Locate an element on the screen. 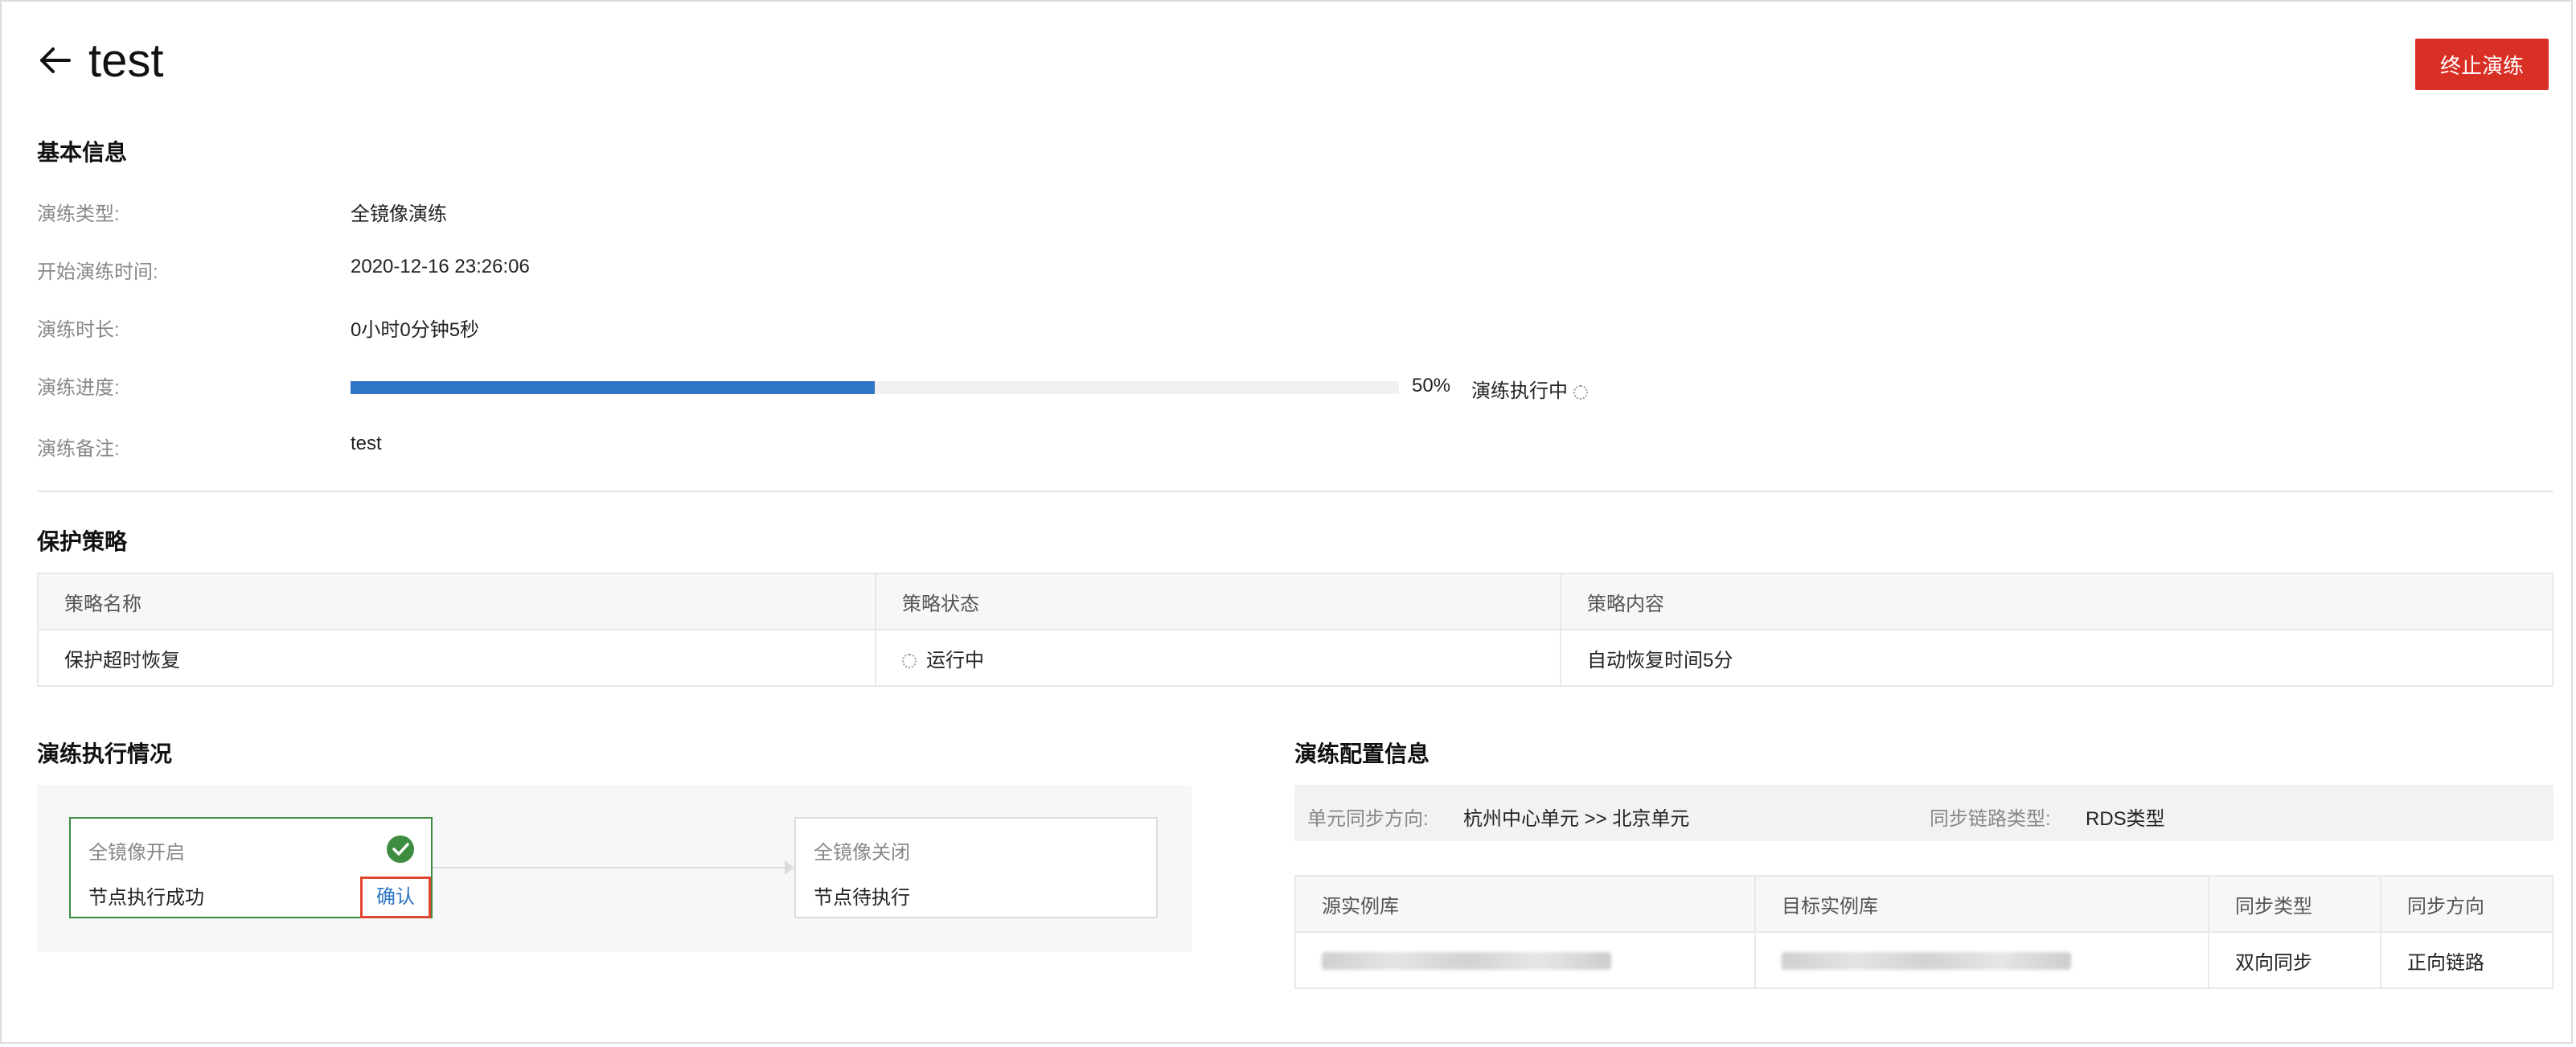 This screenshot has height=1047, width=2576. execution-title: 演练执行情况 is located at coordinates (105, 753).